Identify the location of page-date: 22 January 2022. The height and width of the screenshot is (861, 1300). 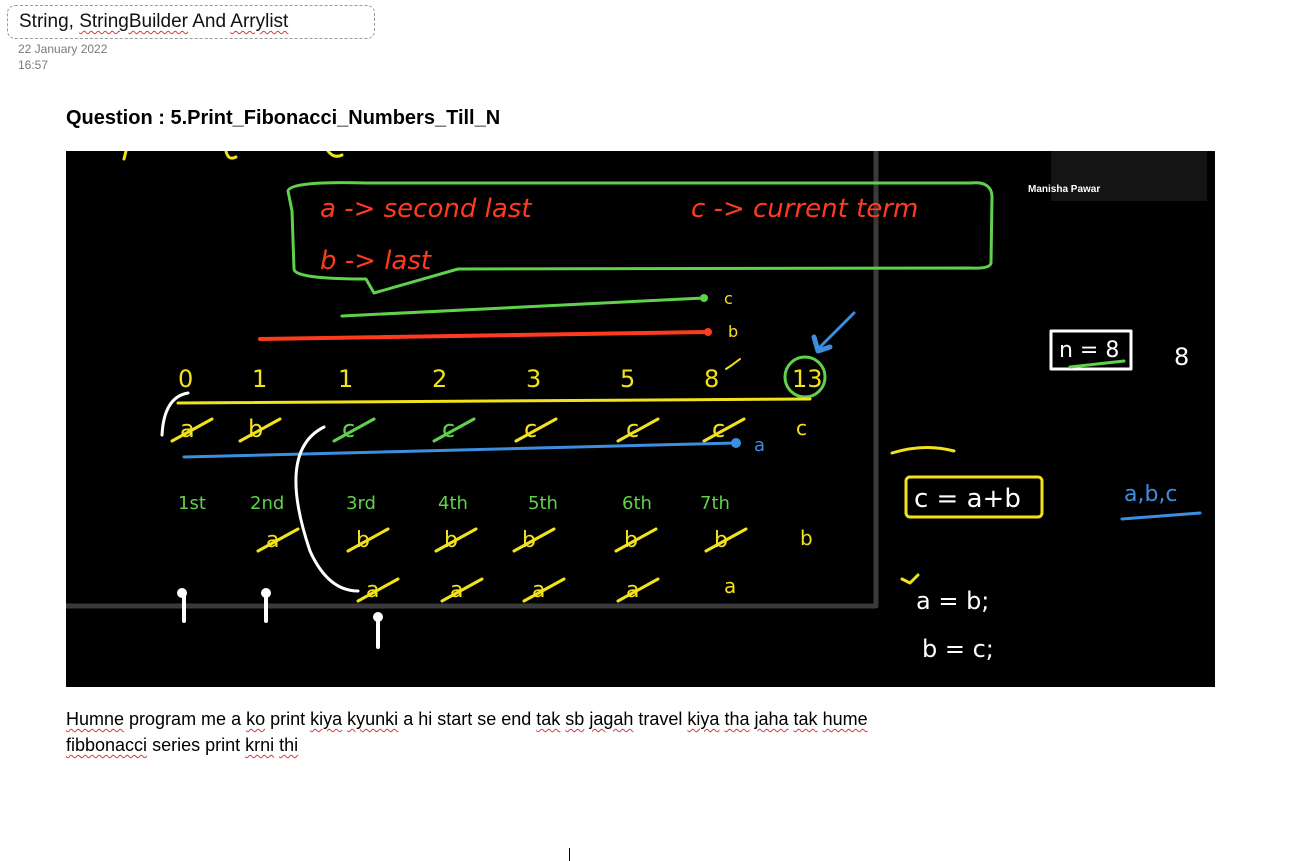
(63, 49).